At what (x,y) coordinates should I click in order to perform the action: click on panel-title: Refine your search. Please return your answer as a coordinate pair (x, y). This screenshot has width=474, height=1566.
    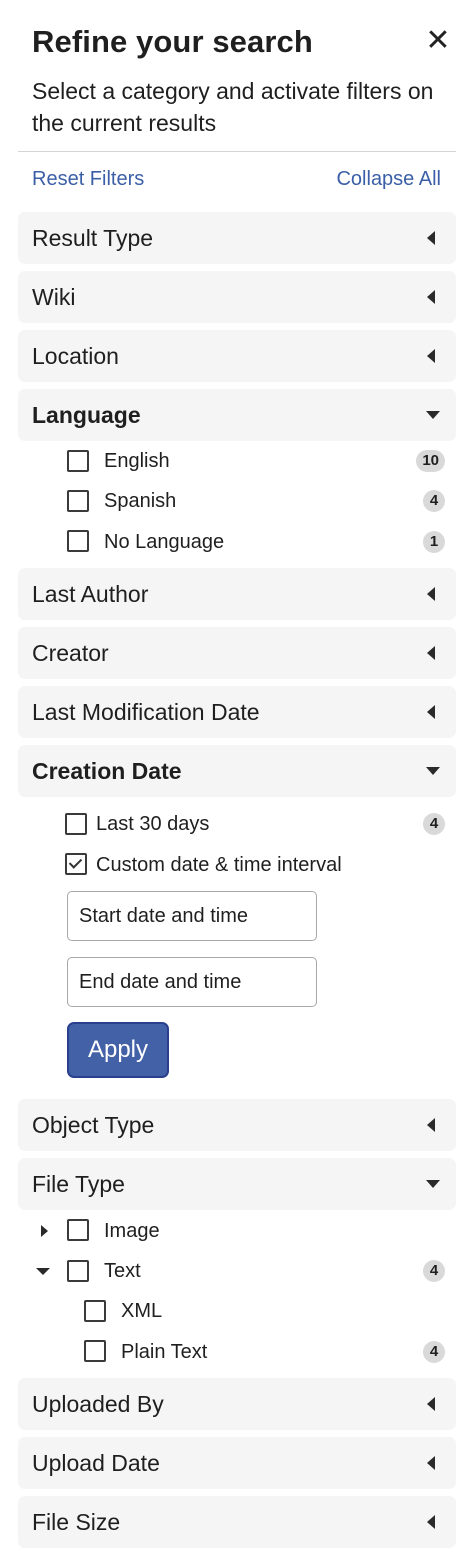
    Looking at the image, I should click on (172, 41).